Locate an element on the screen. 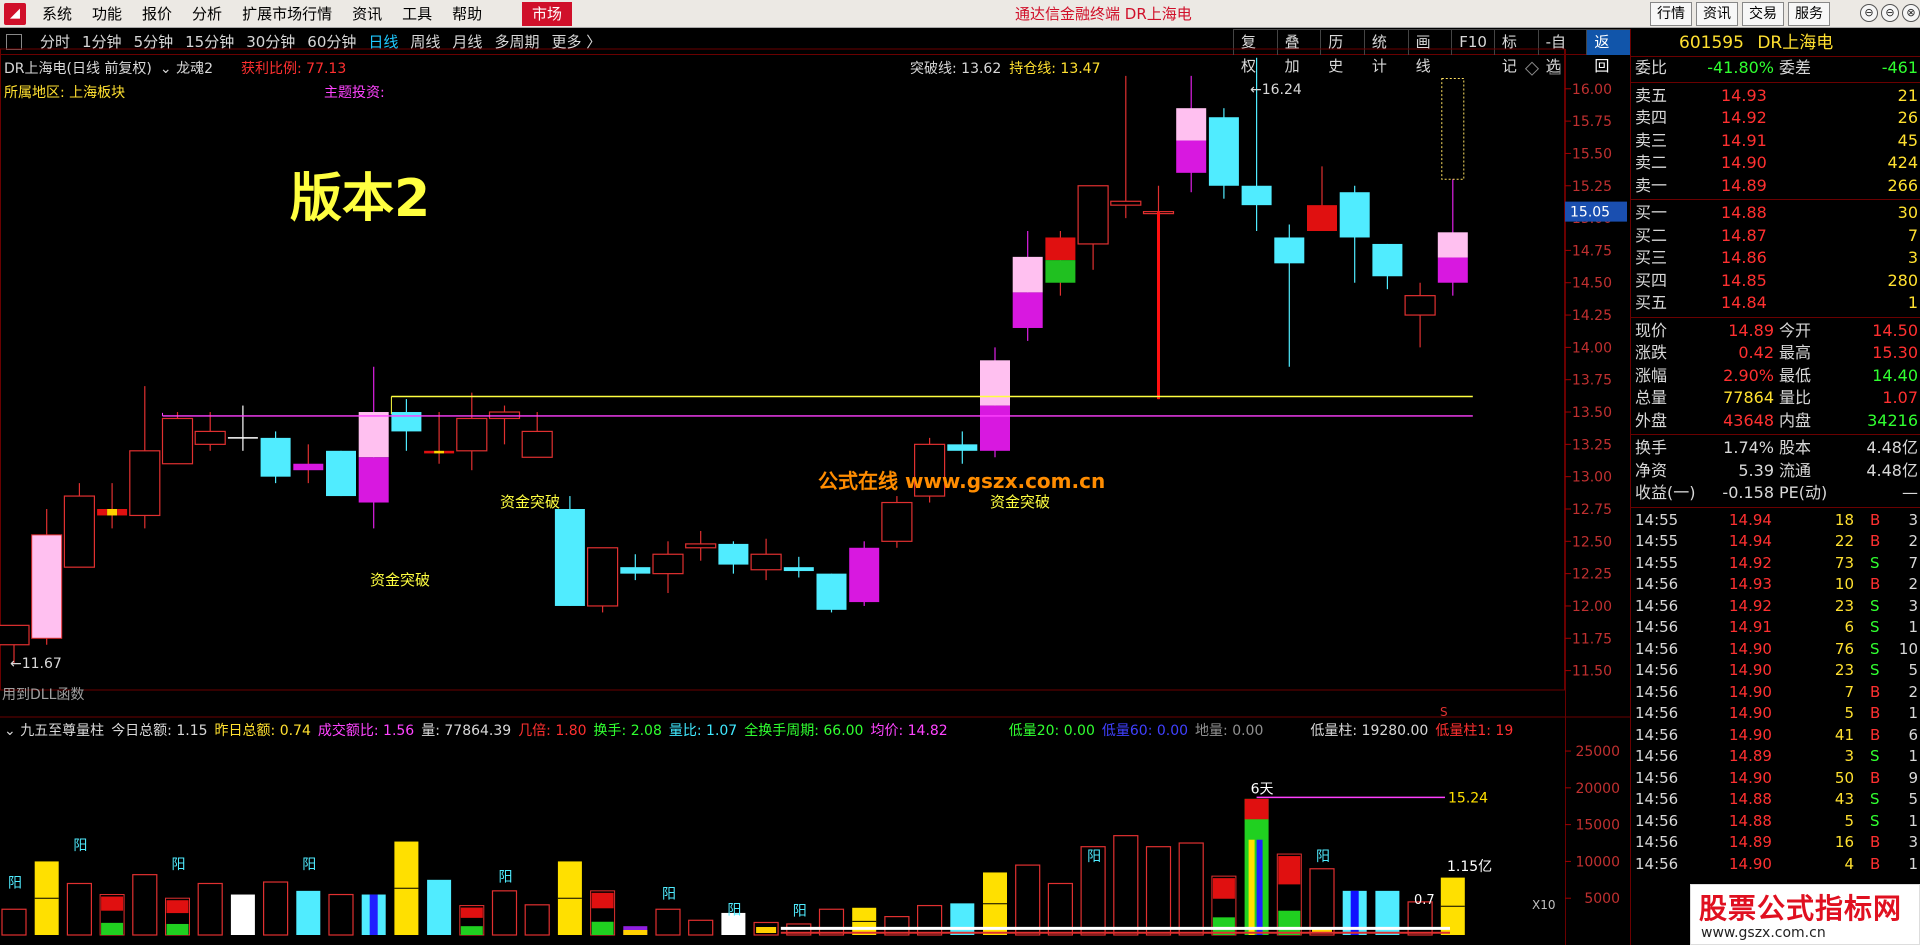  menu-item-0: 系统 is located at coordinates (57, 14).